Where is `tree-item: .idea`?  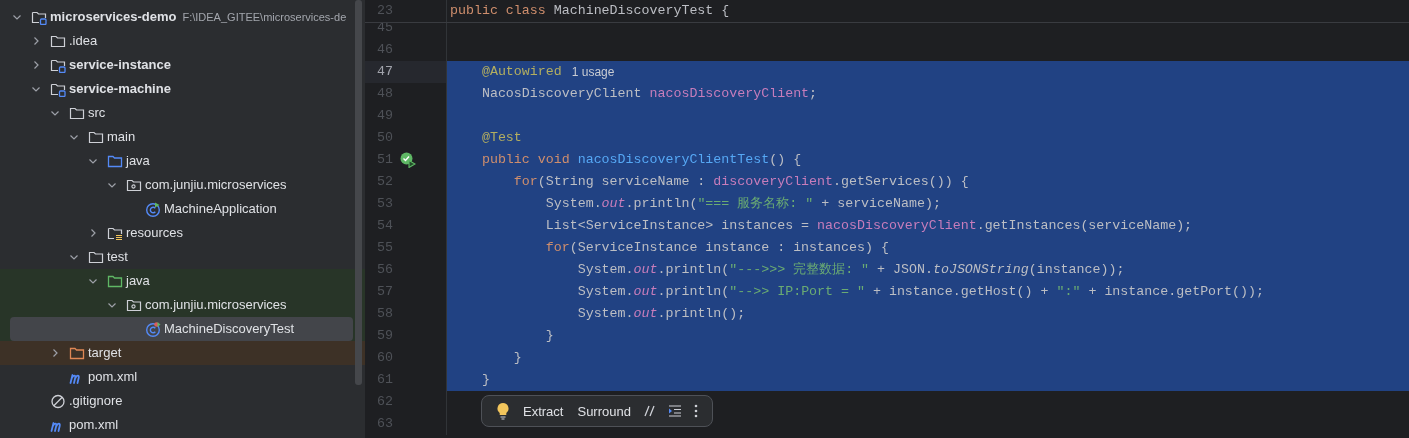 tree-item: .idea is located at coordinates (181, 41).